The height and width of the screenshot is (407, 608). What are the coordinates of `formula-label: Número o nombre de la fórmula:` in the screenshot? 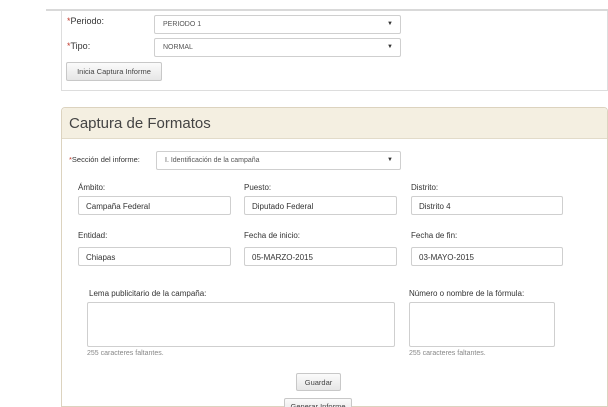 It's located at (467, 293).